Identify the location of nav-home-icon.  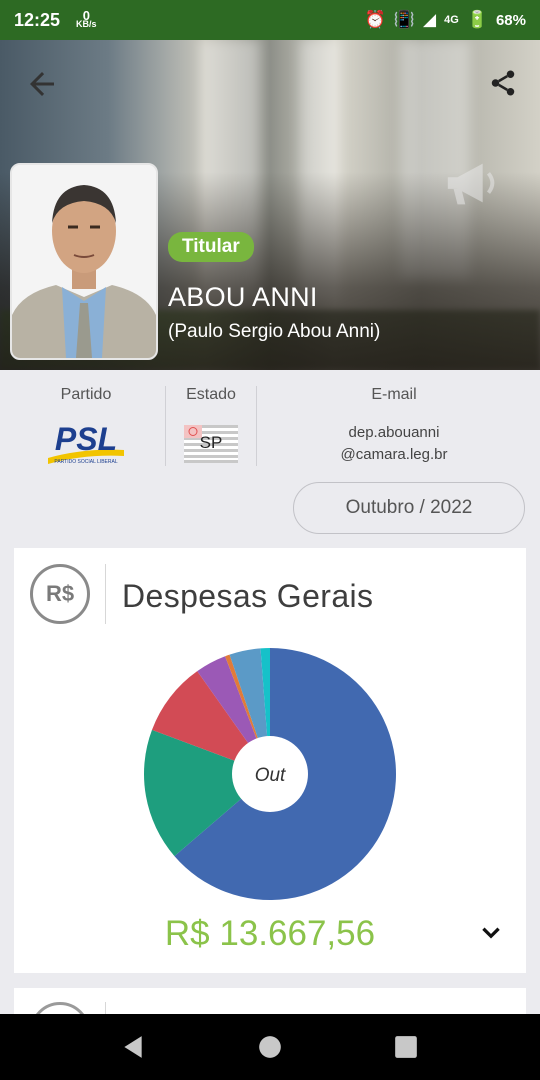
(270, 1047).